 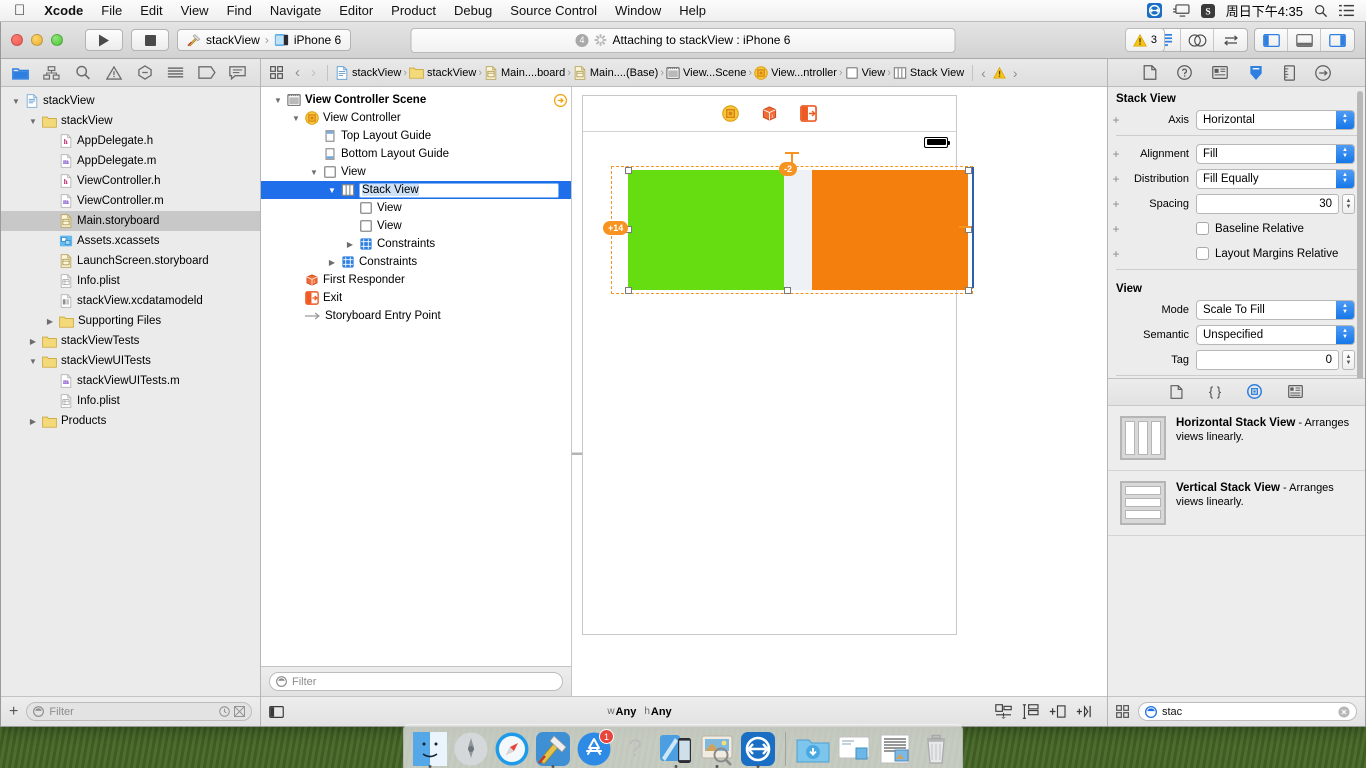 I want to click on file-template-library-tab, so click(x=1176, y=391).